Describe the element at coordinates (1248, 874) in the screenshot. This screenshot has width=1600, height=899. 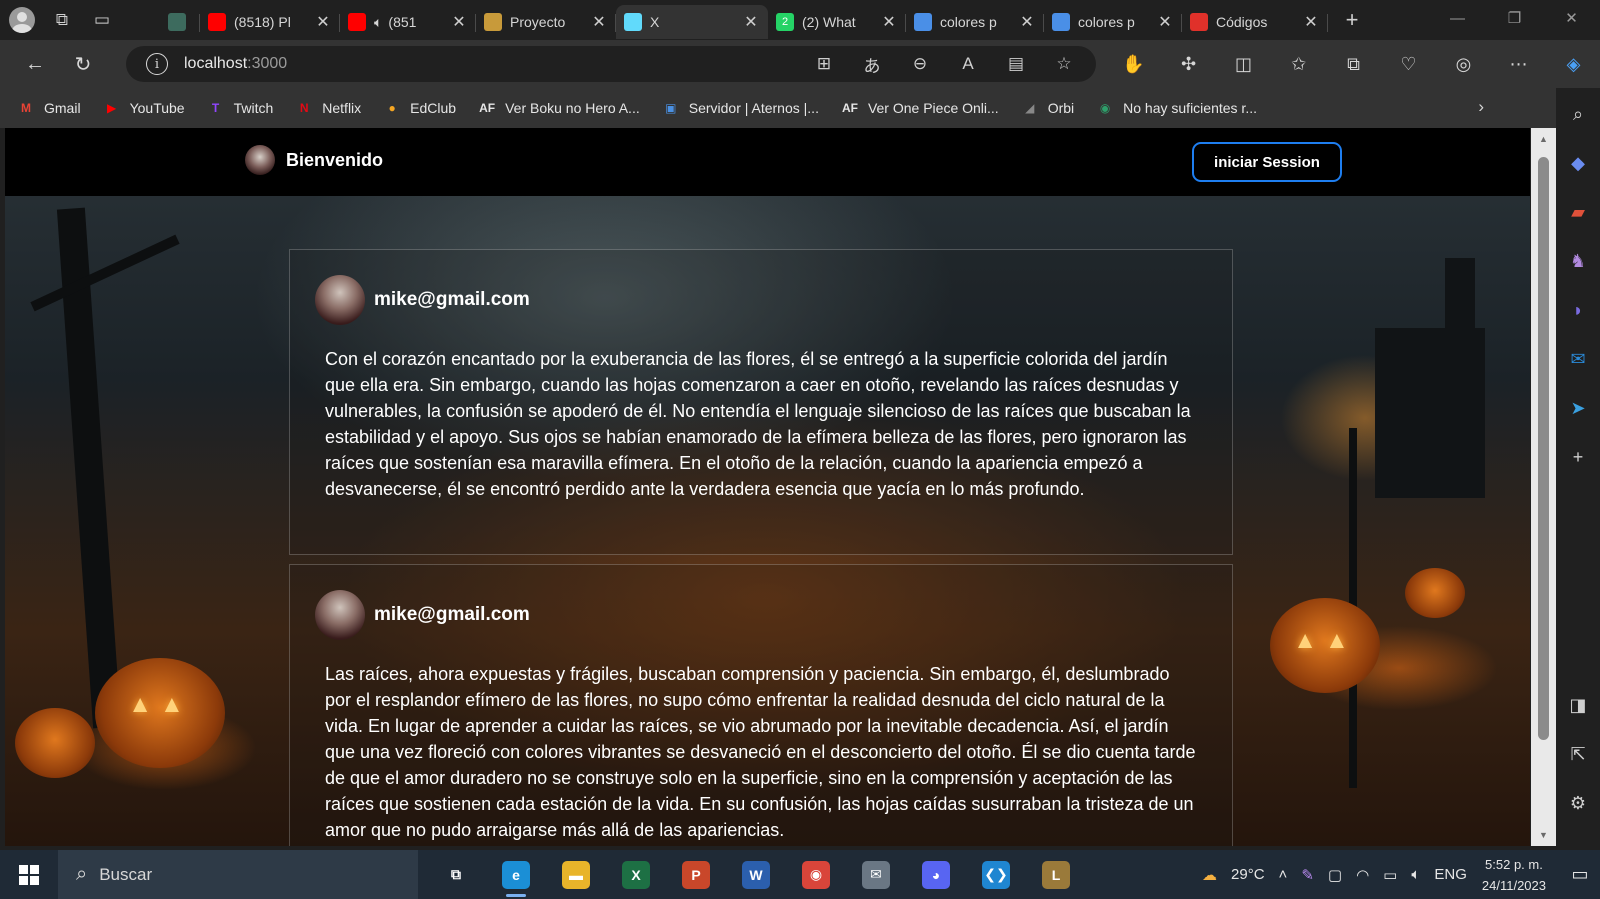
I see `weather-temp: 29°C` at that location.